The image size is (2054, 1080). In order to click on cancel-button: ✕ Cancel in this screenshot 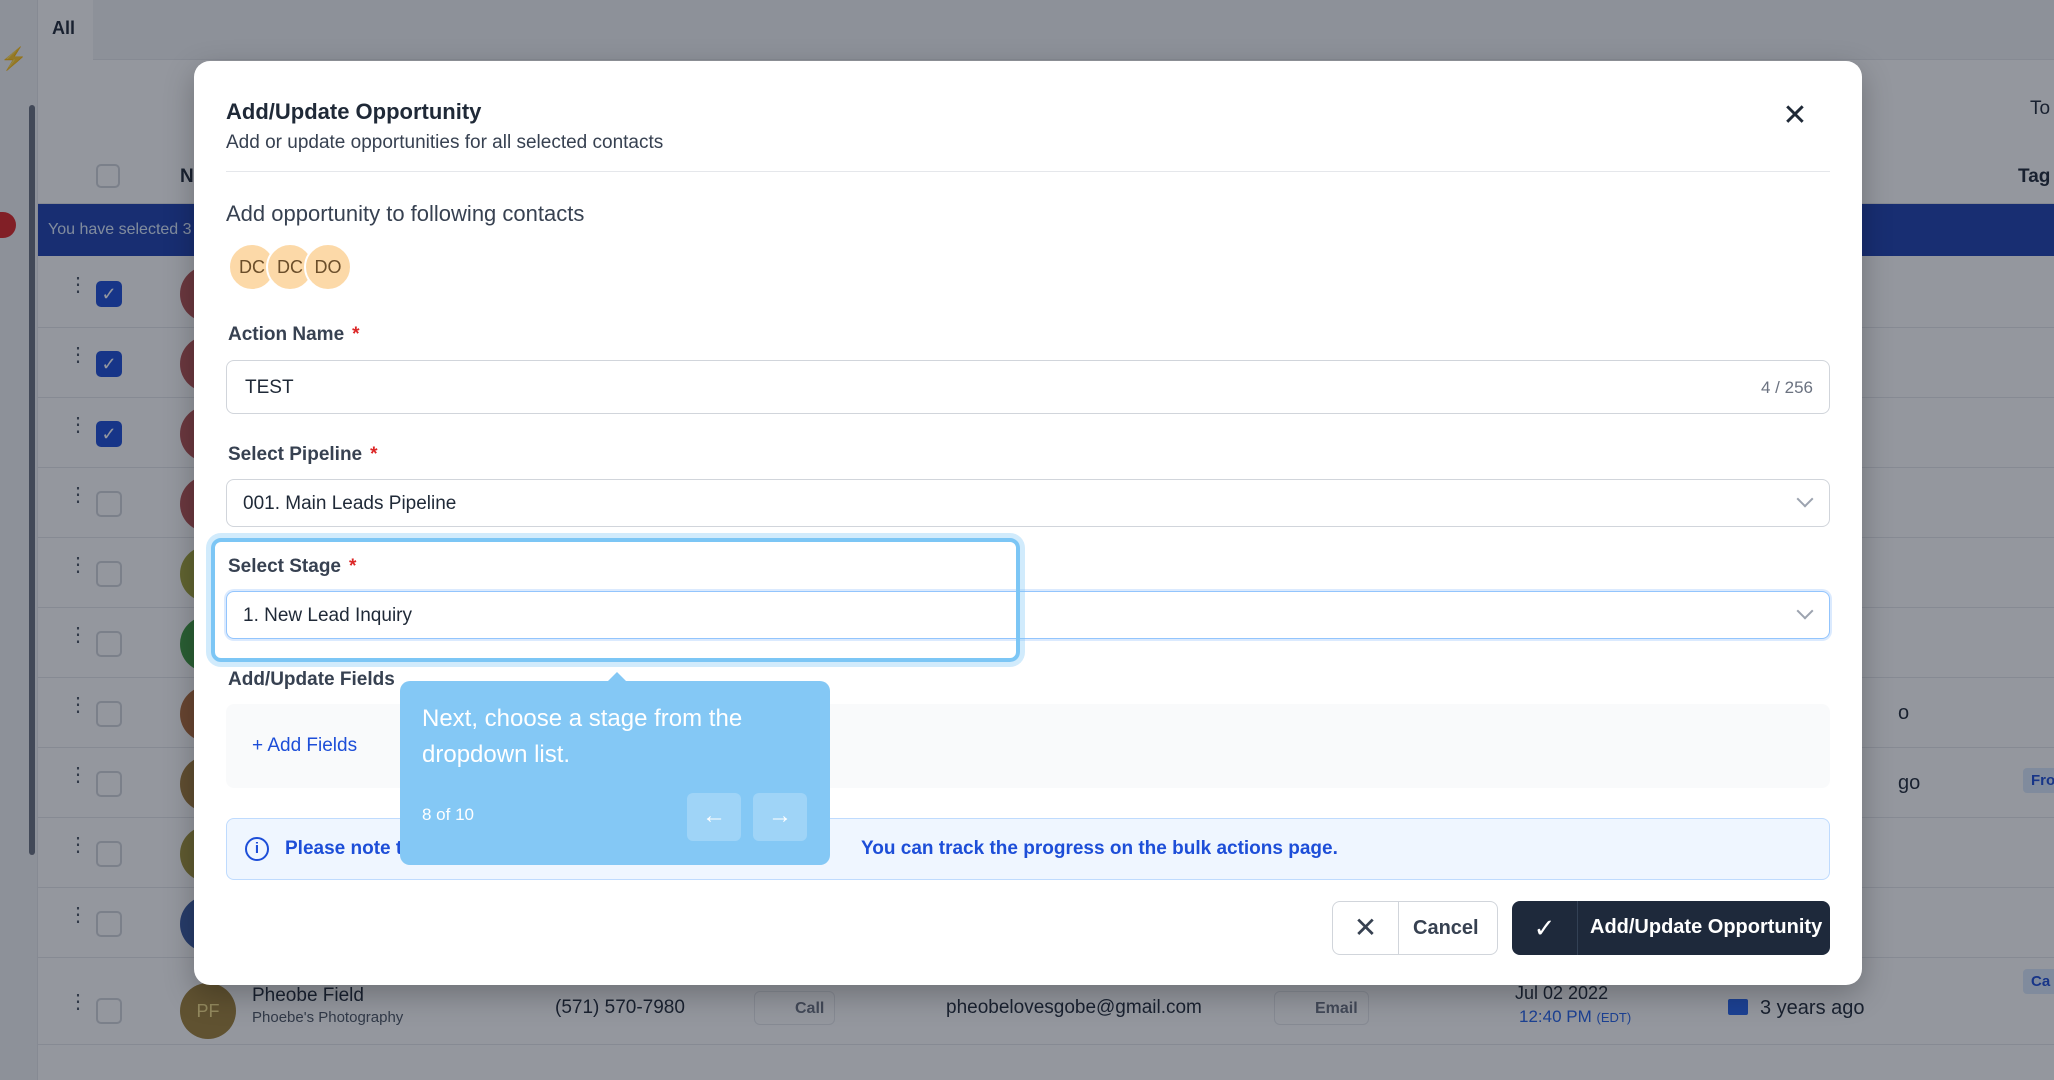, I will do `click(1415, 928)`.